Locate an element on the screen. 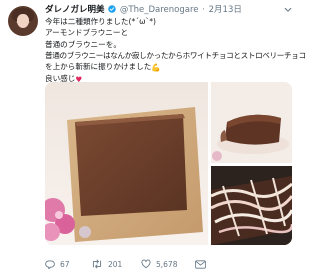  avatar-face is located at coordinates (23, 21).